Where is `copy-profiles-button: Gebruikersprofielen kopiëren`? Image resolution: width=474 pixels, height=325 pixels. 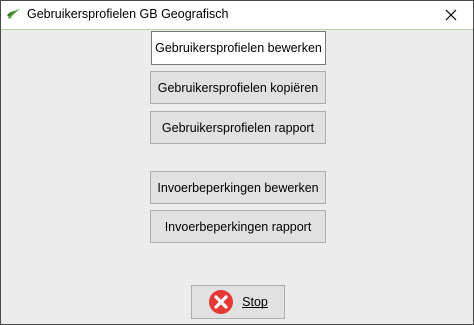
copy-profiles-button: Gebruikersprofielen kopiëren is located at coordinates (238, 87).